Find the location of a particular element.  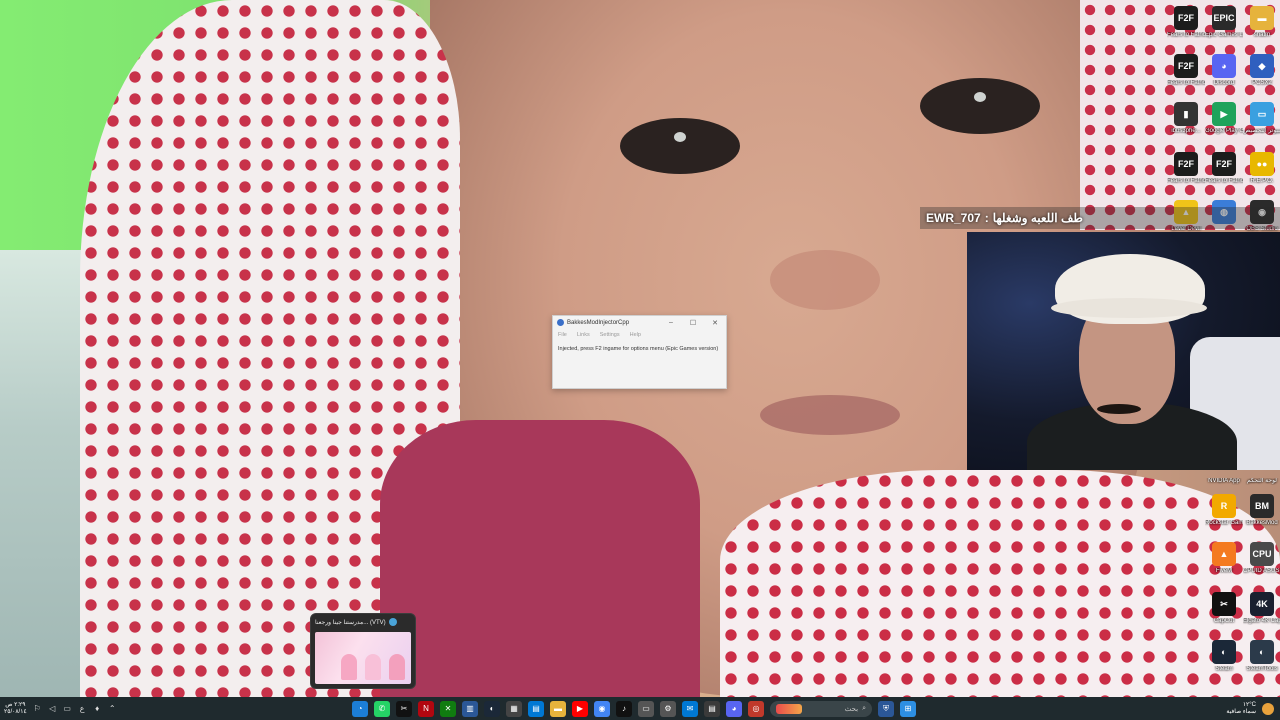

window-titlebar: BakkesModInjectorCpp – ☐ ✕ is located at coordinates (639, 322).